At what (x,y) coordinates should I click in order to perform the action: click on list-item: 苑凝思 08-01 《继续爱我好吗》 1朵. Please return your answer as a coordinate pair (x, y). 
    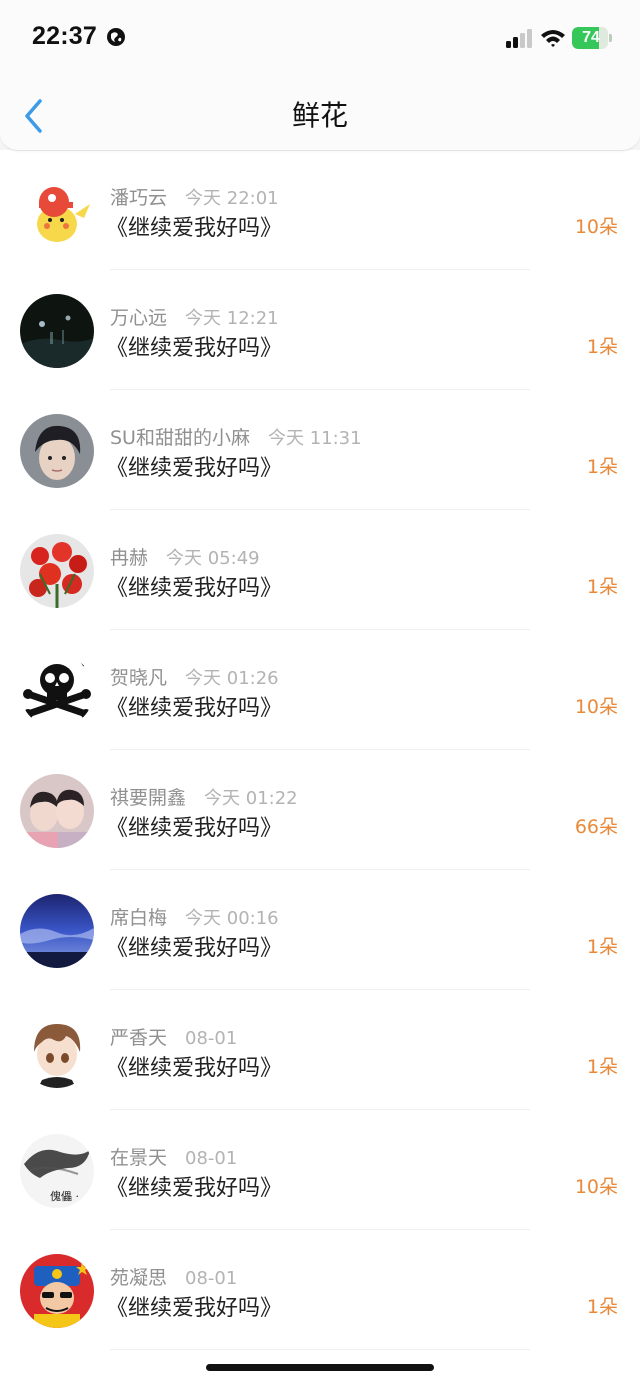
    Looking at the image, I should click on (320, 1290).